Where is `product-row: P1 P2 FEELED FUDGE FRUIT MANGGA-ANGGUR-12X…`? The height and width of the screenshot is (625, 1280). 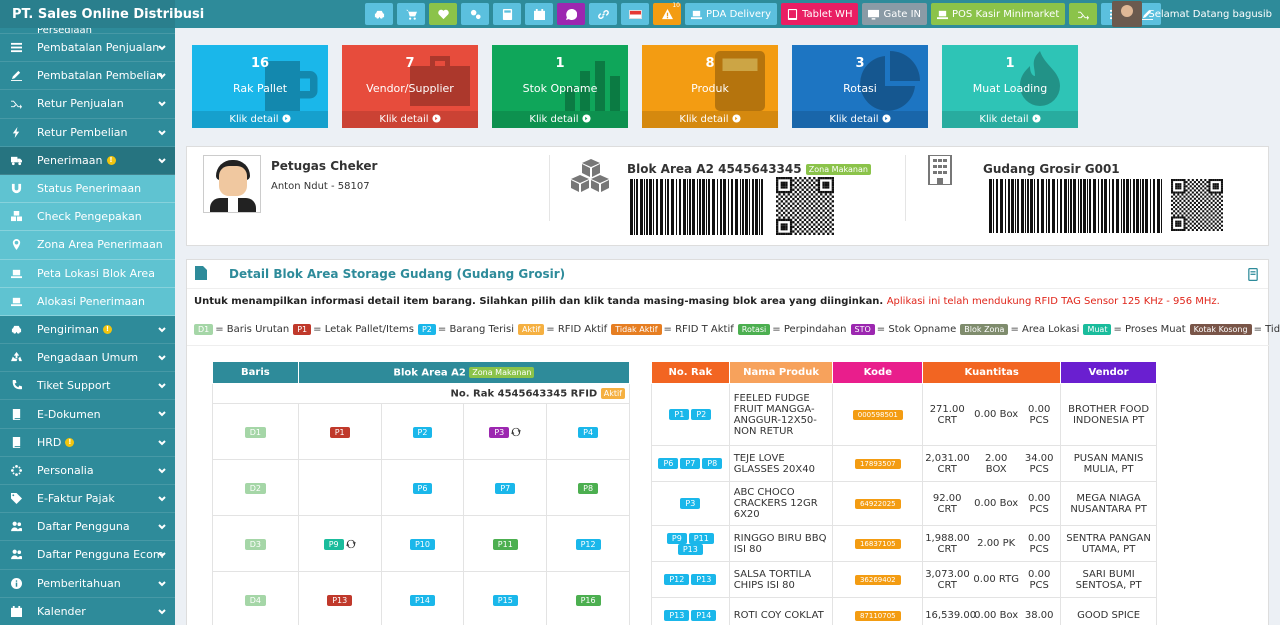 product-row: P1 P2 FEELED FUDGE FRUIT MANGGA-ANGGUR-12X… is located at coordinates (904, 414).